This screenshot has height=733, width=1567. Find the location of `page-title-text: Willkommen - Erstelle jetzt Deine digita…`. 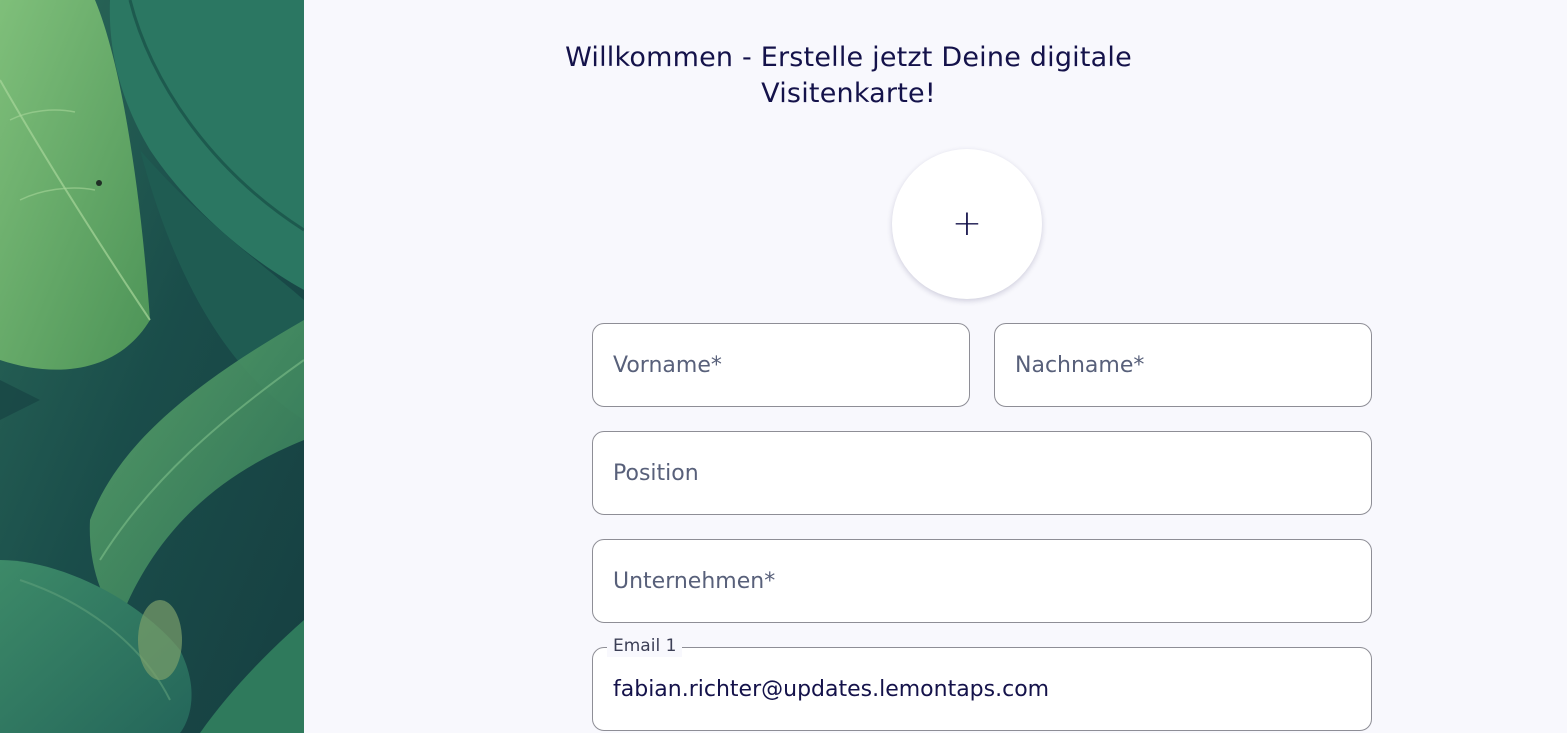

page-title-text: Willkommen - Erstelle jetzt Deine digita… is located at coordinates (848, 75).